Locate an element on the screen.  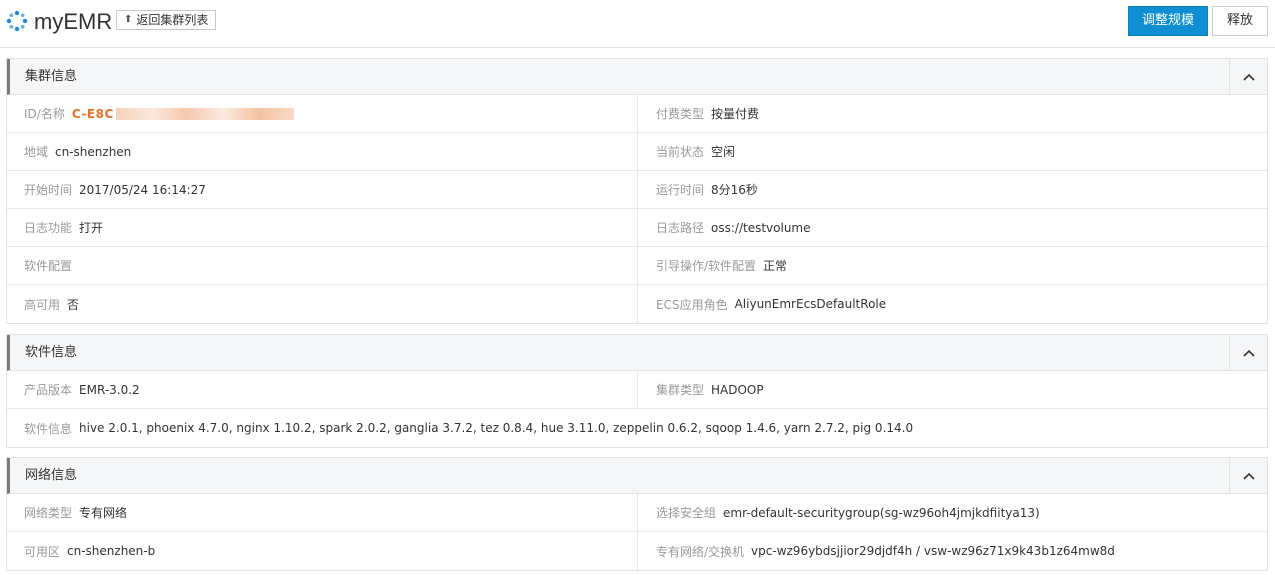
field-label: 网络类型 is located at coordinates (48, 513).